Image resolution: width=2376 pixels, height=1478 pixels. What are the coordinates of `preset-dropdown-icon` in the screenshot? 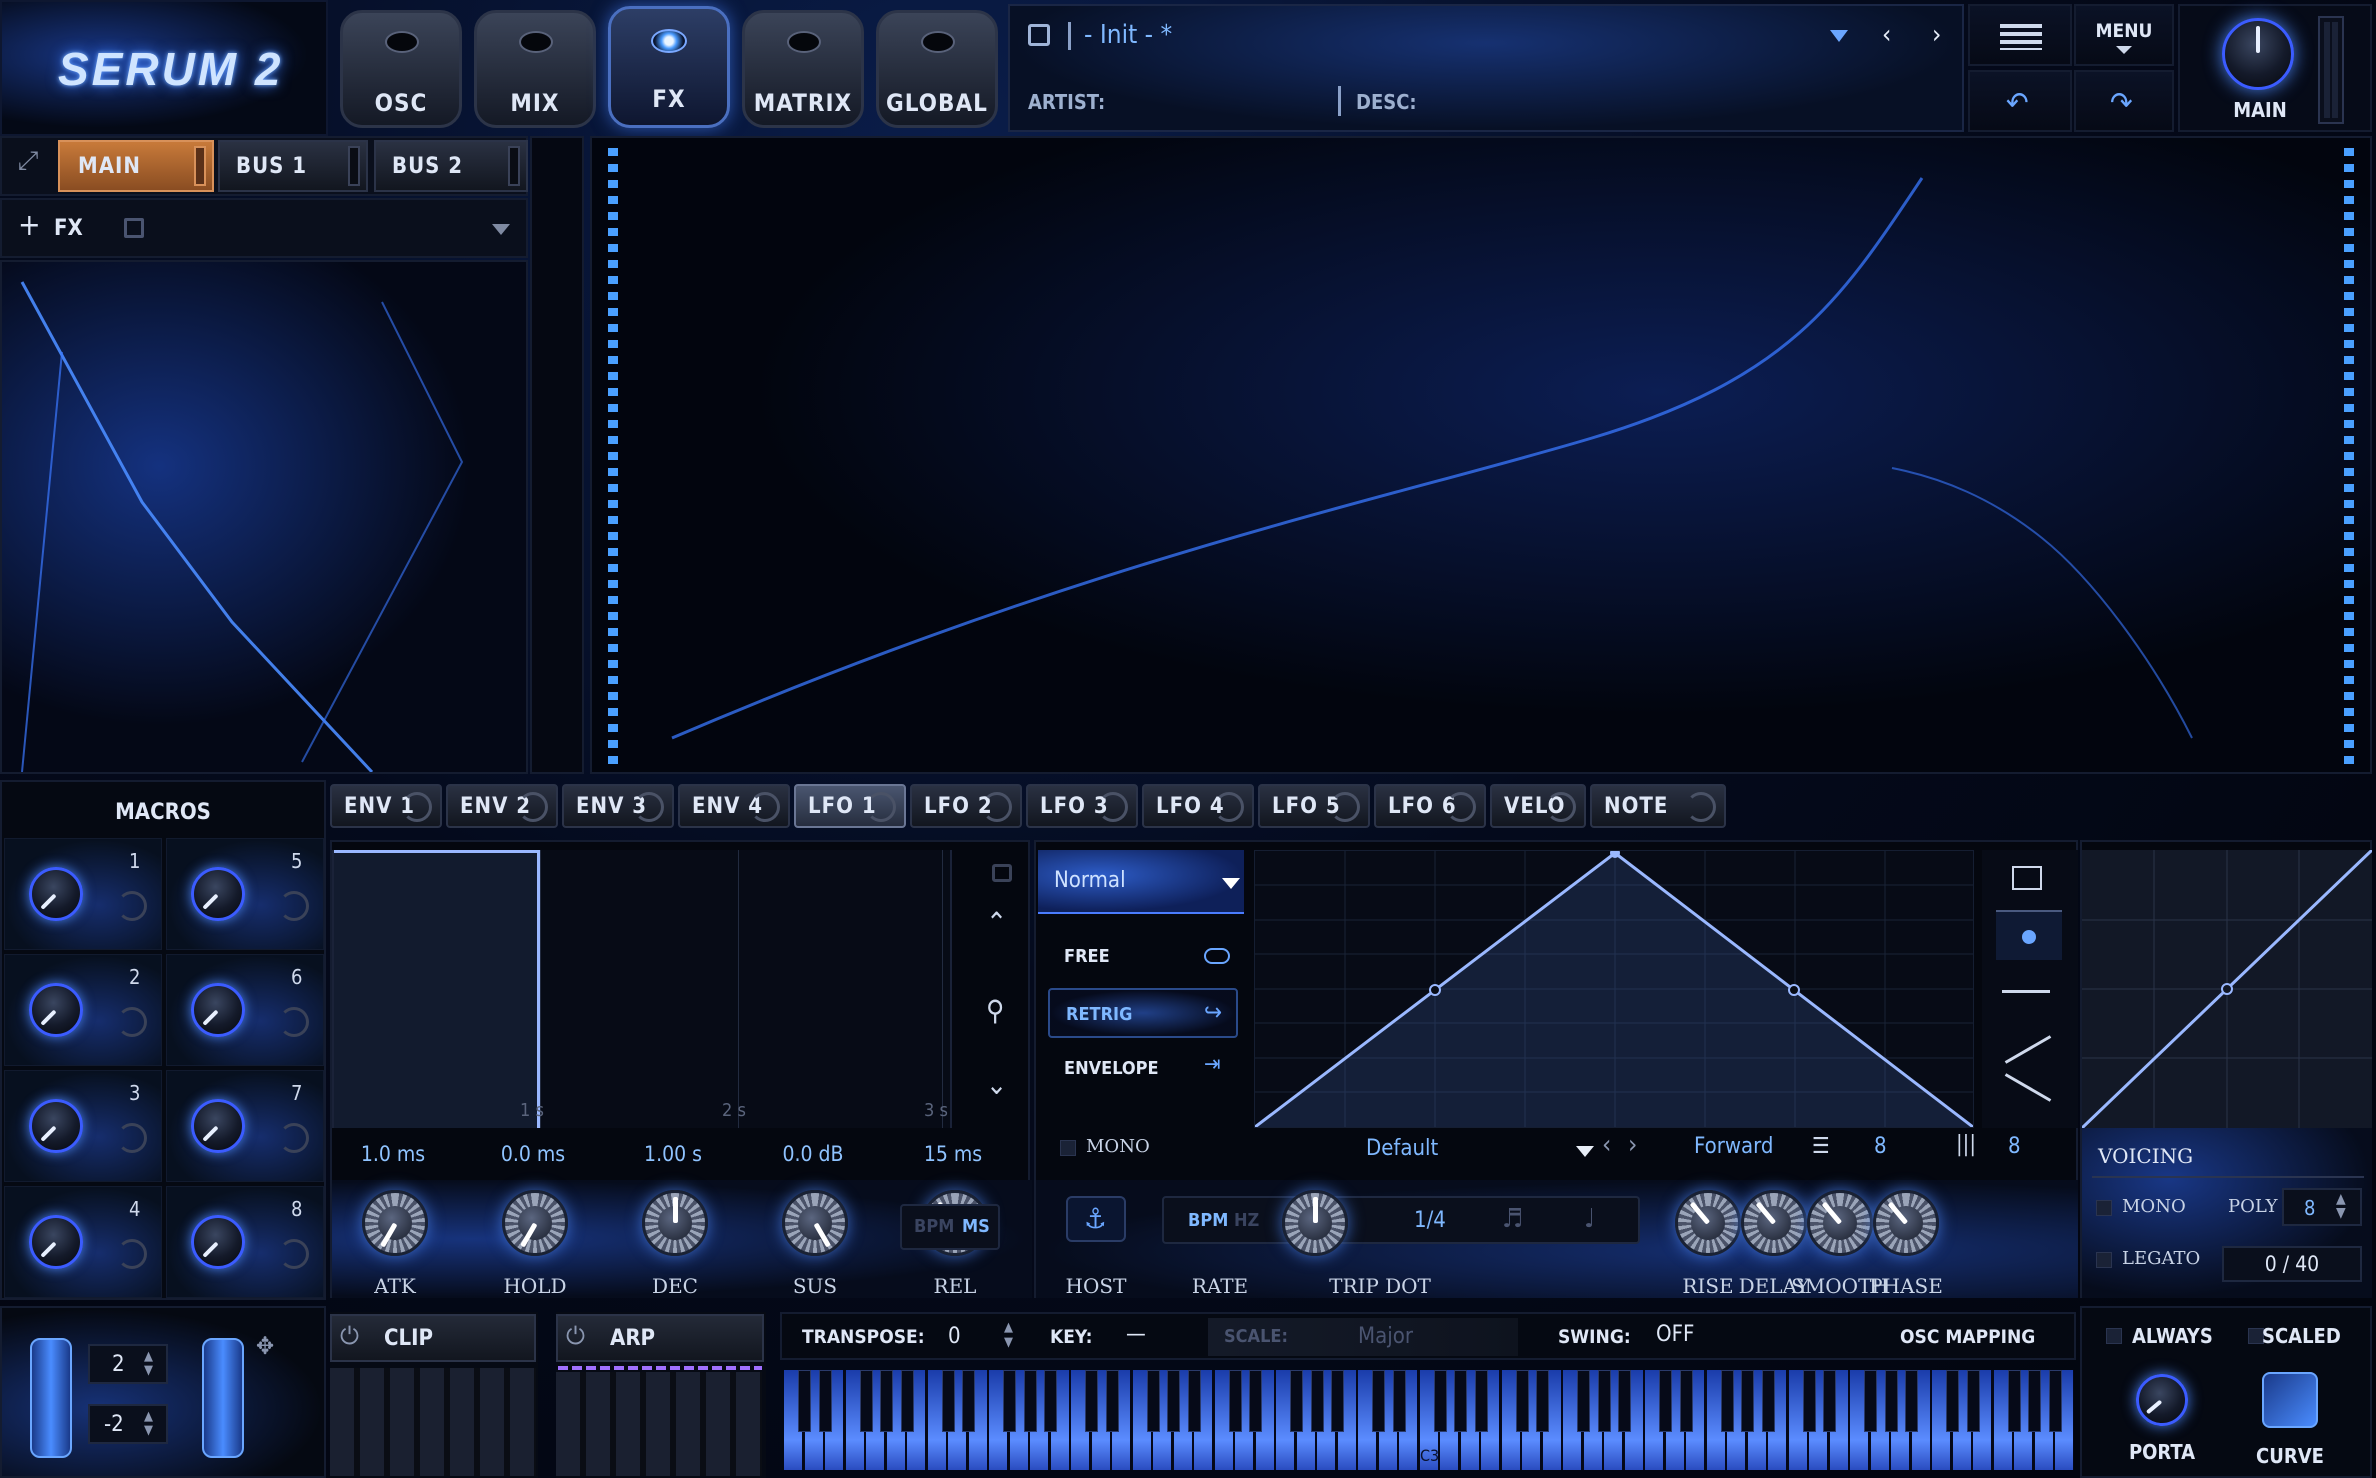 It's located at (1839, 36).